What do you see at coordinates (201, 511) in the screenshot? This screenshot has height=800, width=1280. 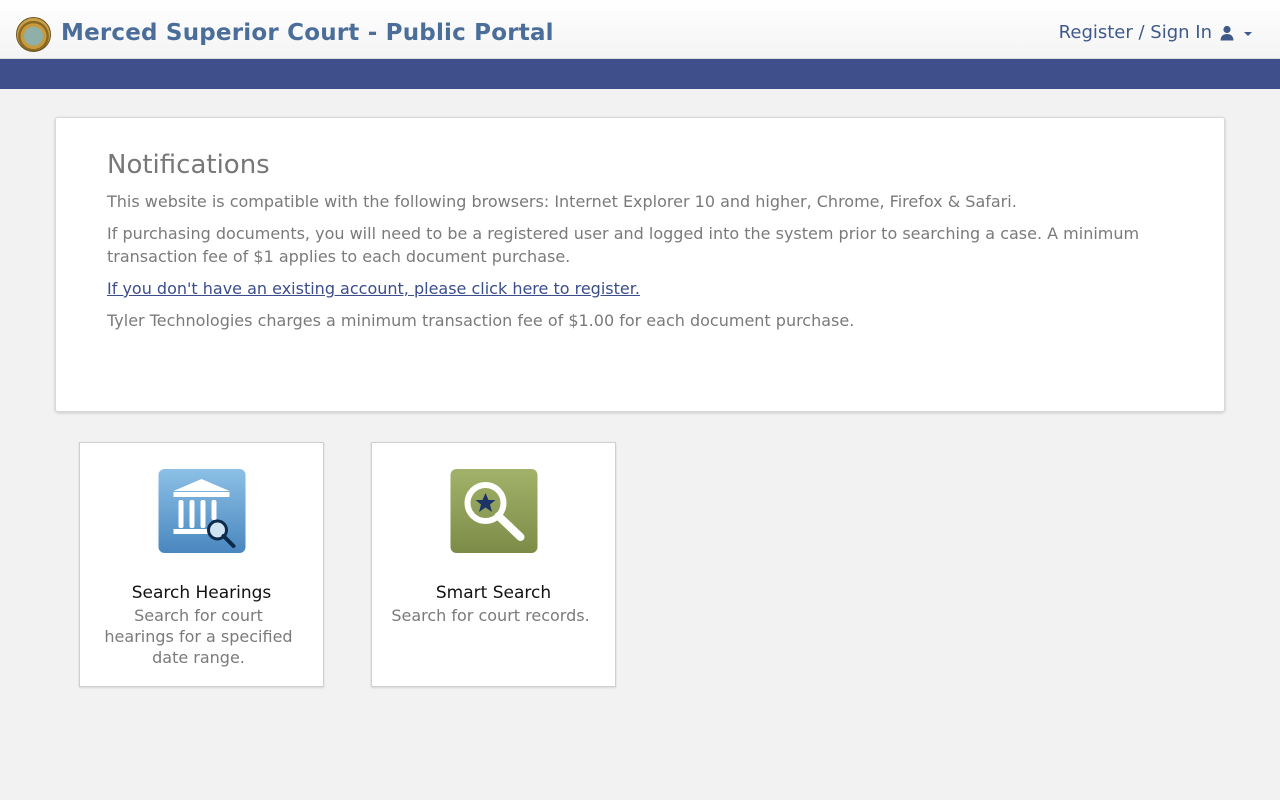 I see `courthouse-search-icon` at bounding box center [201, 511].